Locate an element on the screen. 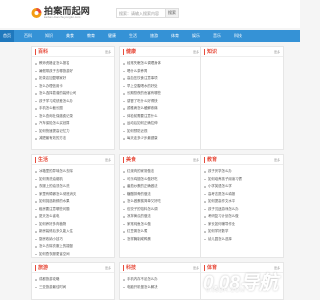 The width and height of the screenshot is (320, 300). list-item: 喝什么茶养胃 is located at coordinates (161, 72).